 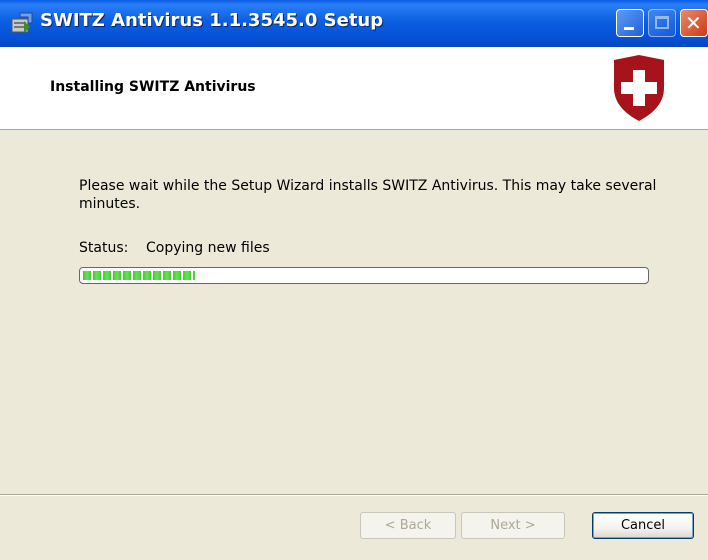 What do you see at coordinates (513, 525) in the screenshot?
I see `next-button: Next >` at bounding box center [513, 525].